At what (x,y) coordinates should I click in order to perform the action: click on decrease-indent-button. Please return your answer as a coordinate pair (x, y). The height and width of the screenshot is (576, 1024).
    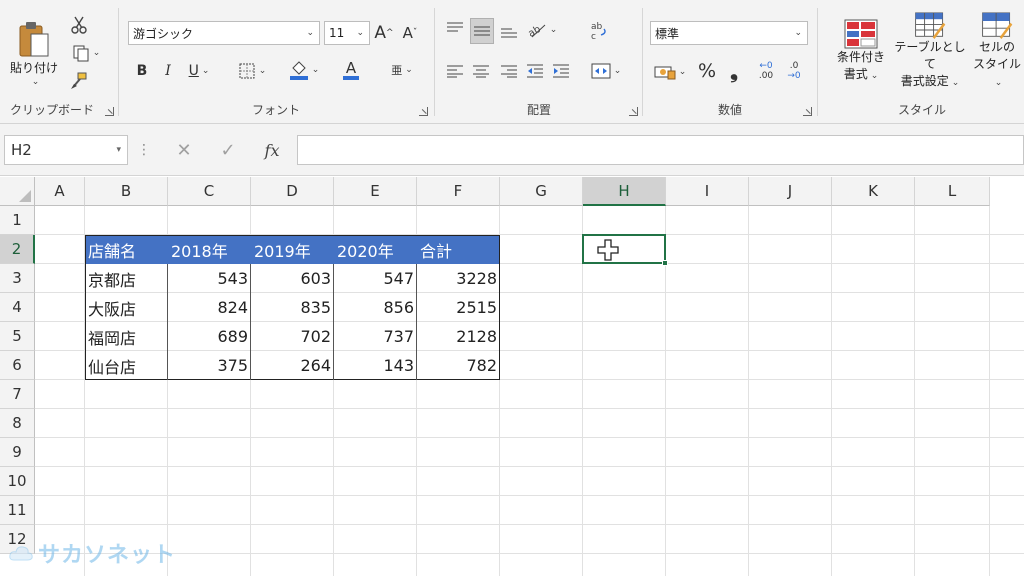
    Looking at the image, I should click on (535, 71).